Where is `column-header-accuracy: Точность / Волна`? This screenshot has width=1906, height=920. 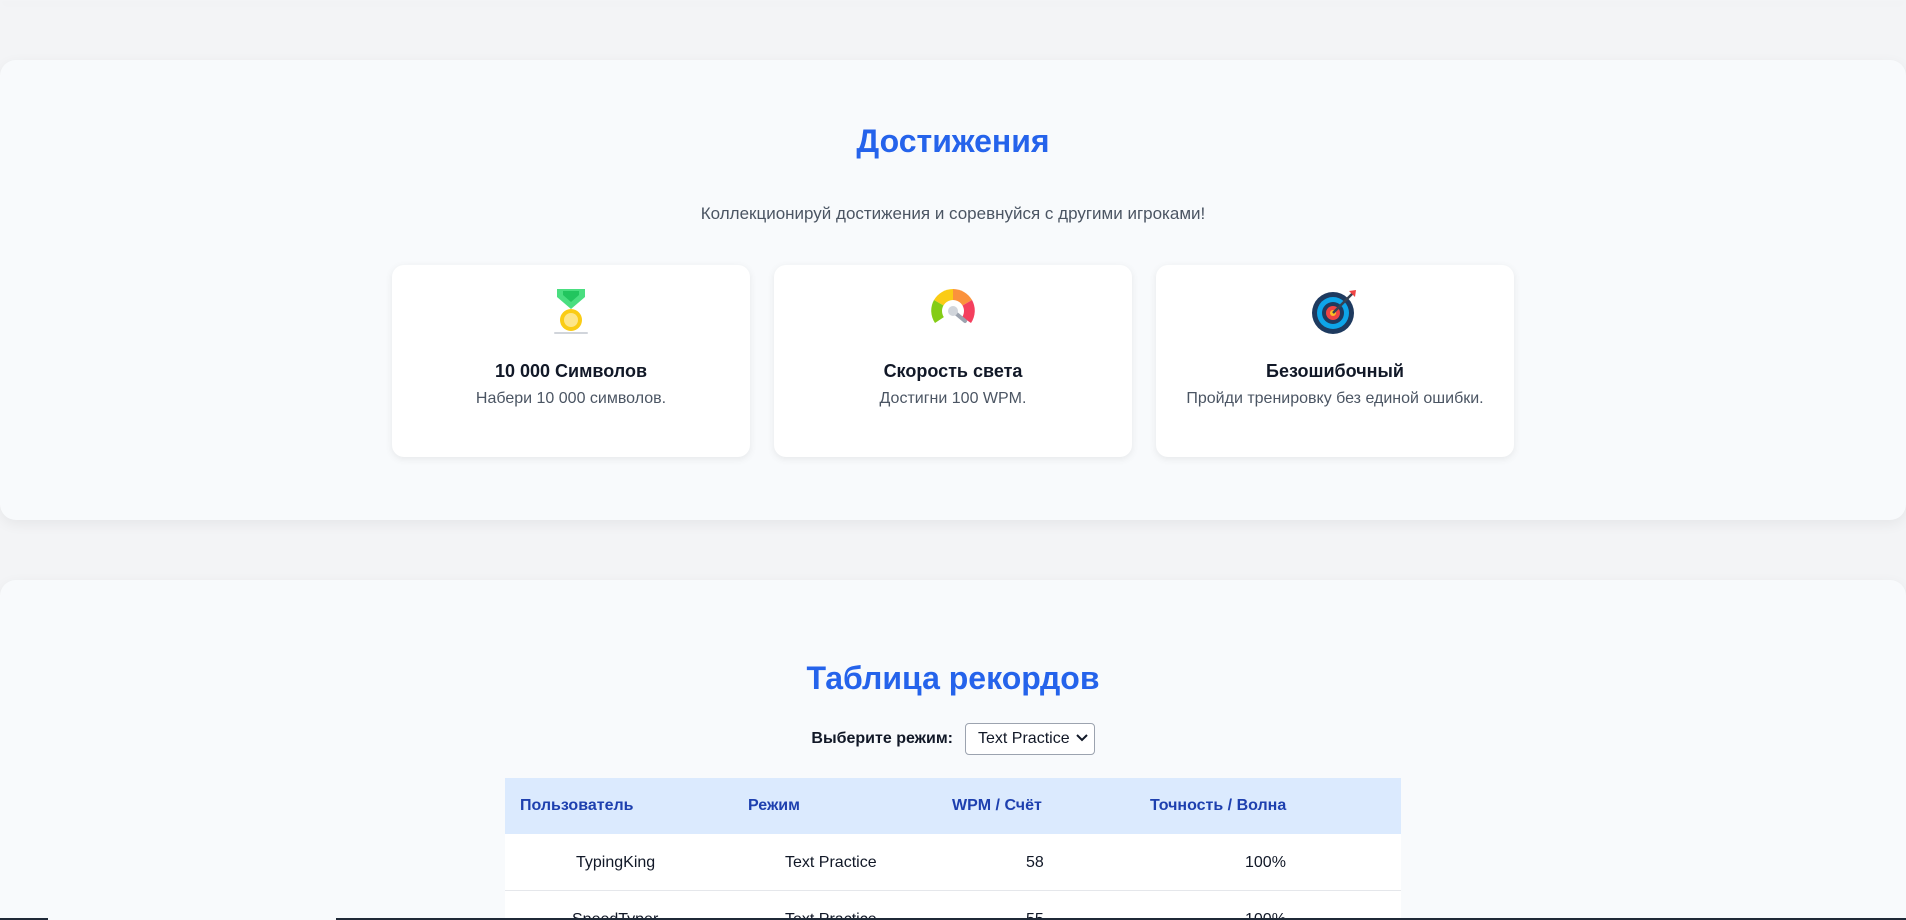 column-header-accuracy: Точность / Волна is located at coordinates (1218, 805).